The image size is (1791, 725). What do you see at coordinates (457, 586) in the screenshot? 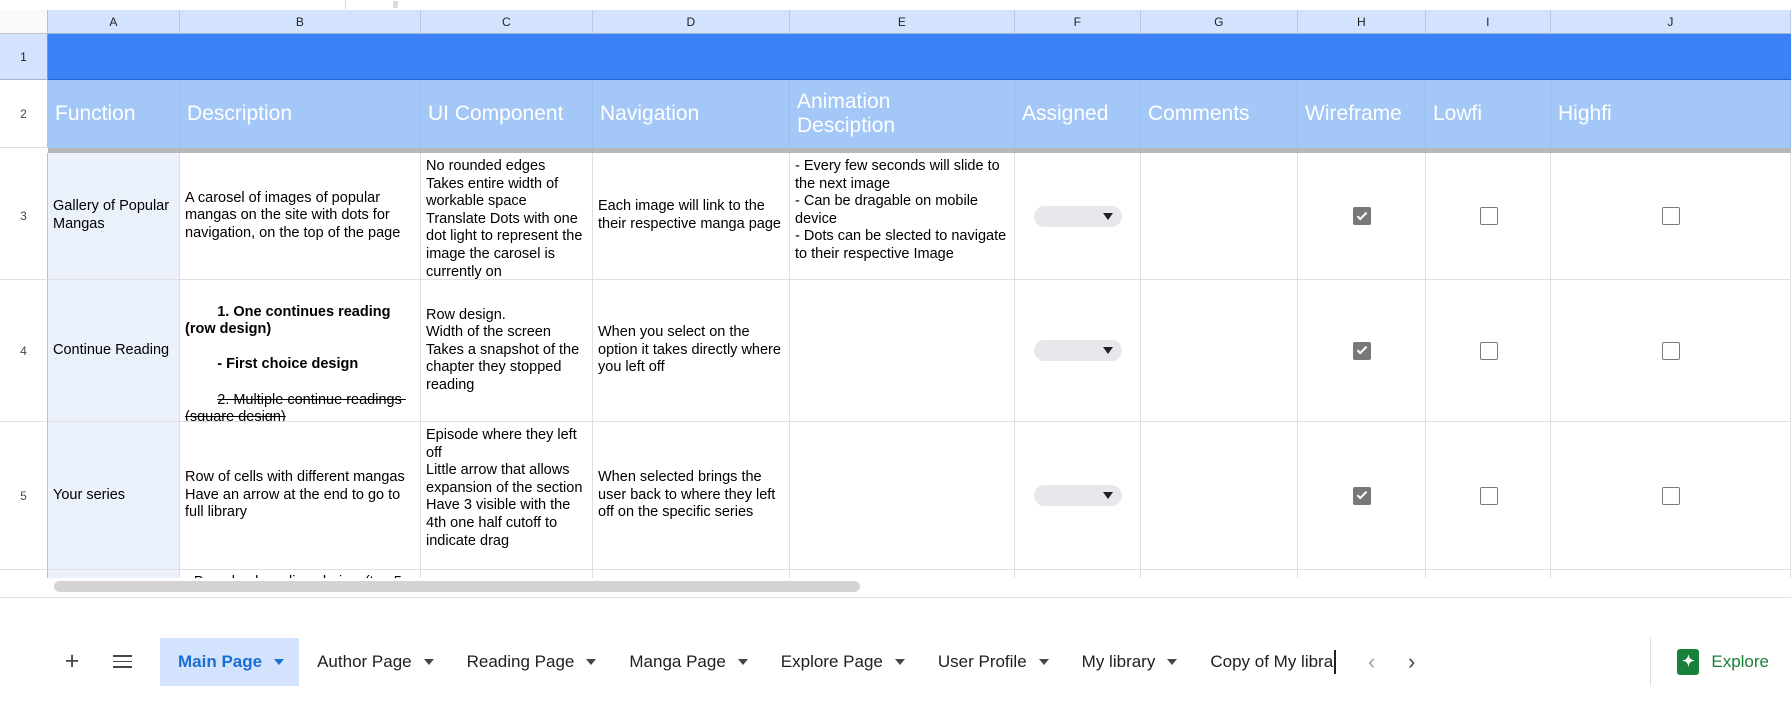
I see `horizontal-scrollbar-thumb` at bounding box center [457, 586].